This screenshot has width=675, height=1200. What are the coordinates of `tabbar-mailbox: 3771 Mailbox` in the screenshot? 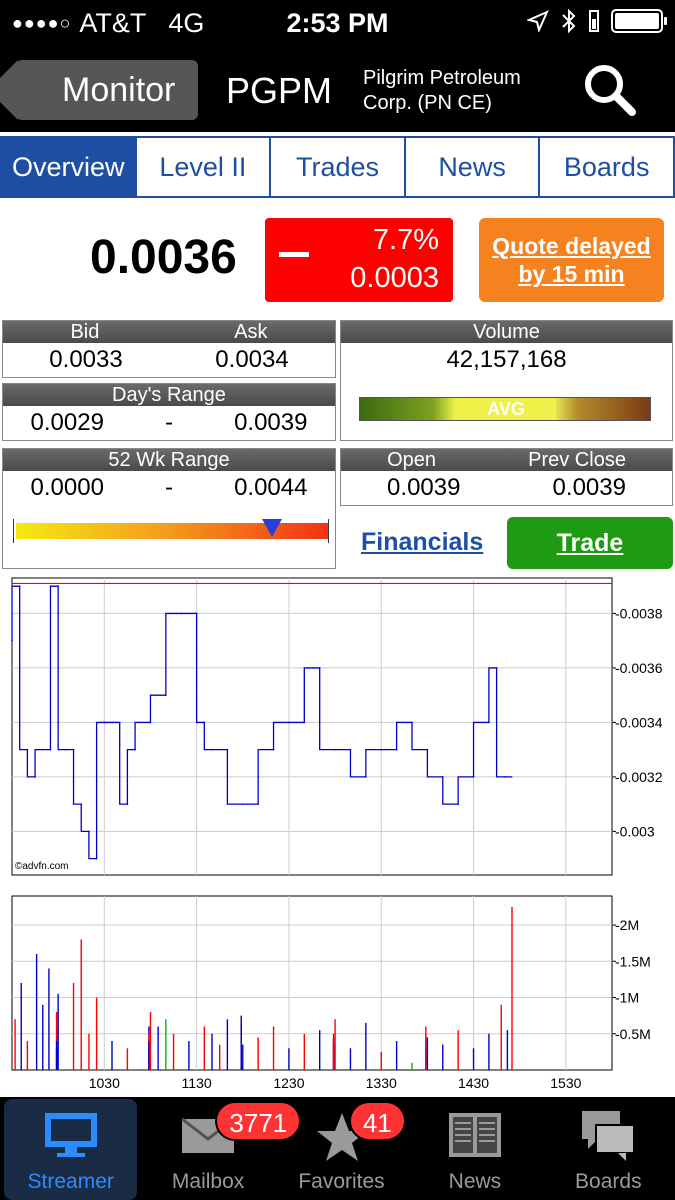 It's located at (221, 1148).